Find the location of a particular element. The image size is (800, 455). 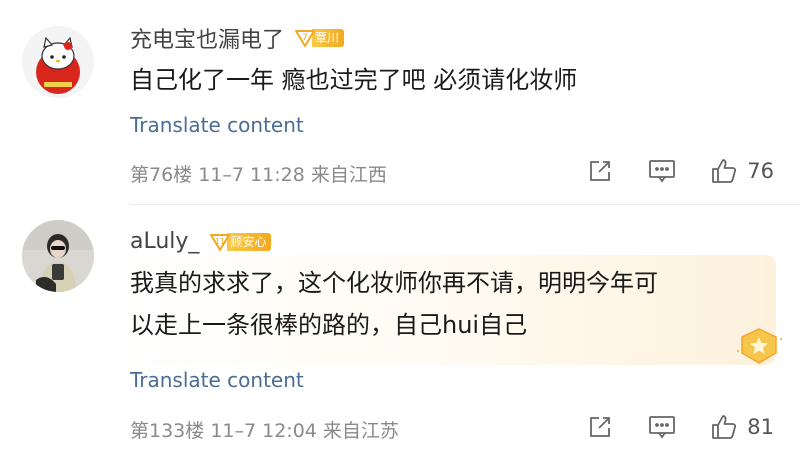

comment-text: 自己化了一年 瘾也过完了吧 必须请化妆师 is located at coordinates (354, 80).